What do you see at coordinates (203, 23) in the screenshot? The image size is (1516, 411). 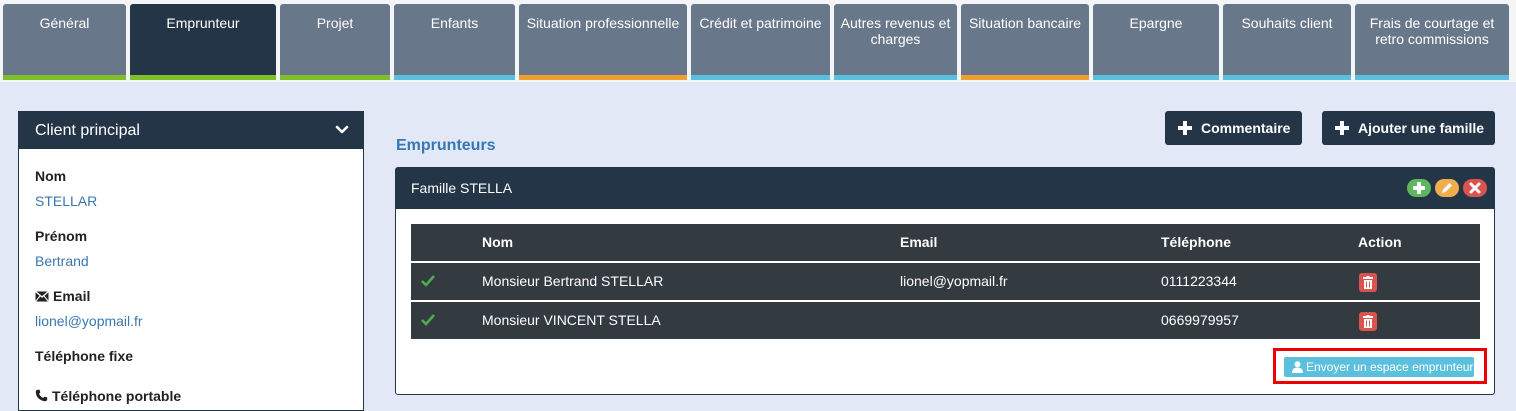 I see `tab-label: Emprunteur` at bounding box center [203, 23].